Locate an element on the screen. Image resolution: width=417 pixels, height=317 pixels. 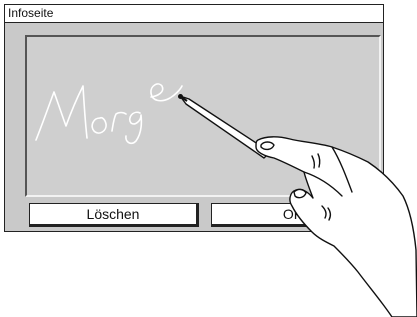
window-title: Infoseite is located at coordinates (31, 13).